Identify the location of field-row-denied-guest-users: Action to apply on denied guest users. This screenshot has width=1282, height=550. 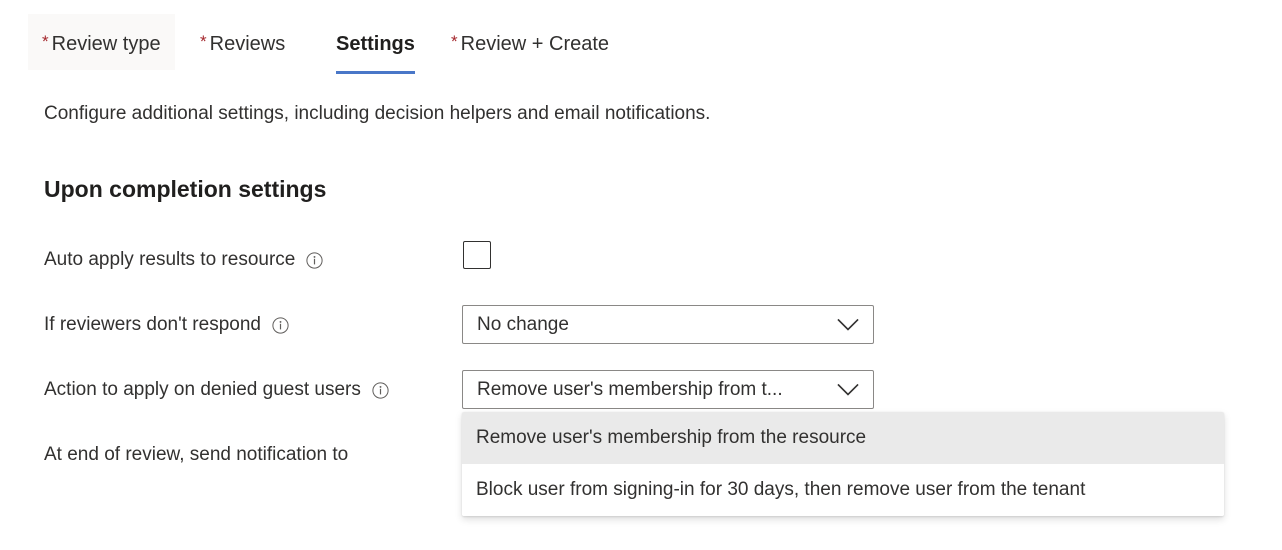
(216, 390).